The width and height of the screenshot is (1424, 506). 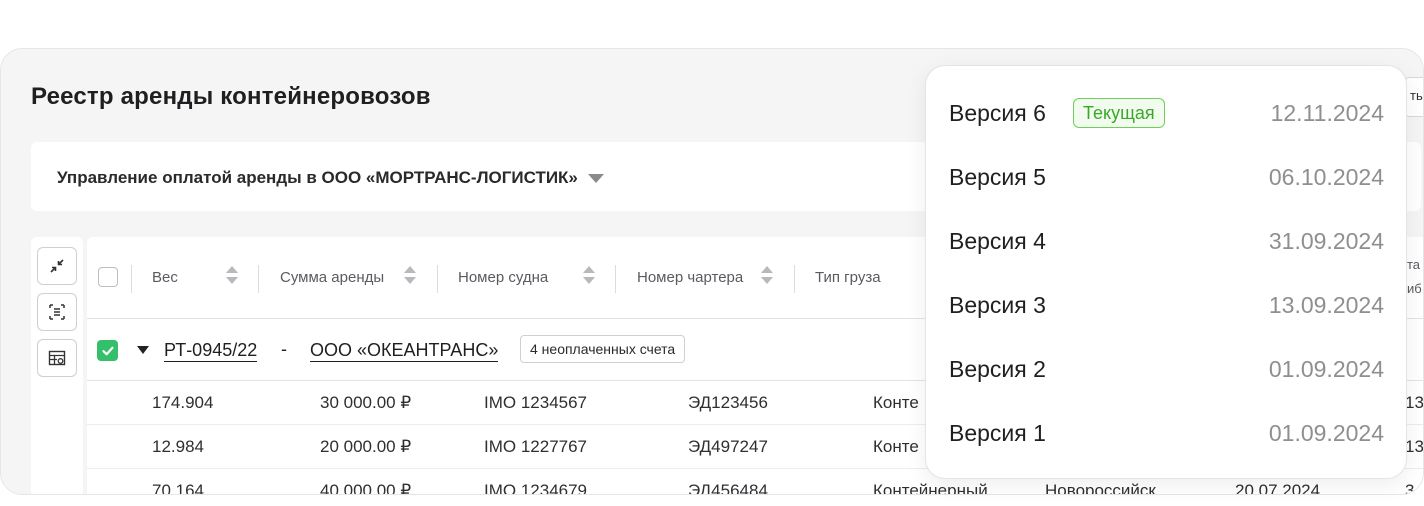 What do you see at coordinates (1327, 113) in the screenshot?
I see `version-date: 12.11.2024` at bounding box center [1327, 113].